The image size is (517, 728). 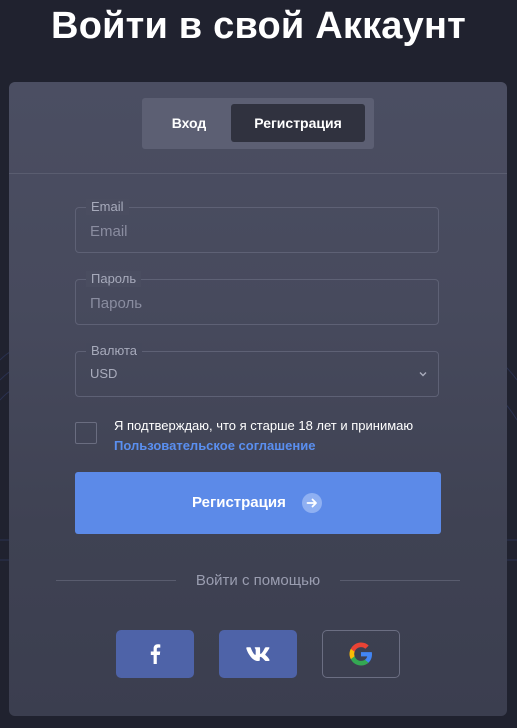 What do you see at coordinates (114, 351) in the screenshot?
I see `currency-label: Валюта` at bounding box center [114, 351].